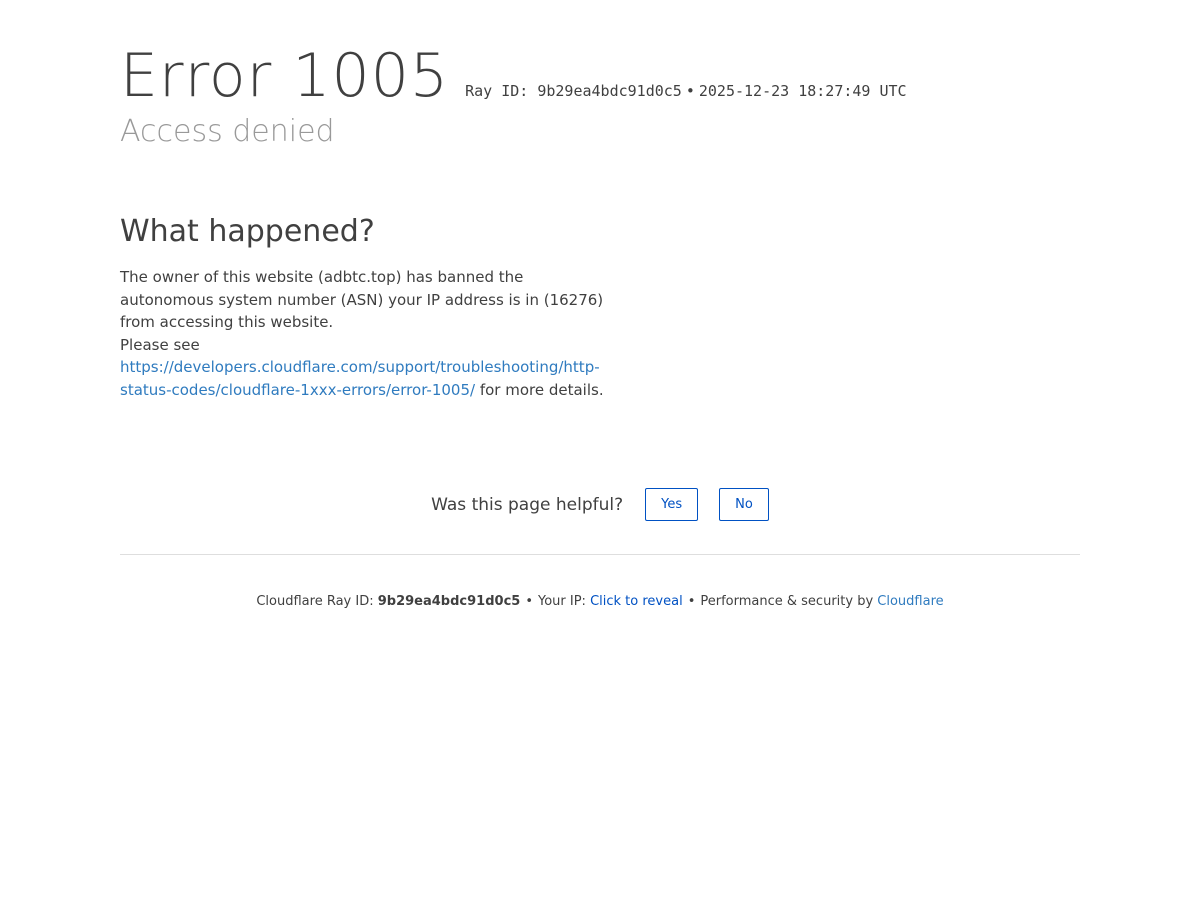 The height and width of the screenshot is (900, 1200). I want to click on footer-divider, so click(600, 554).